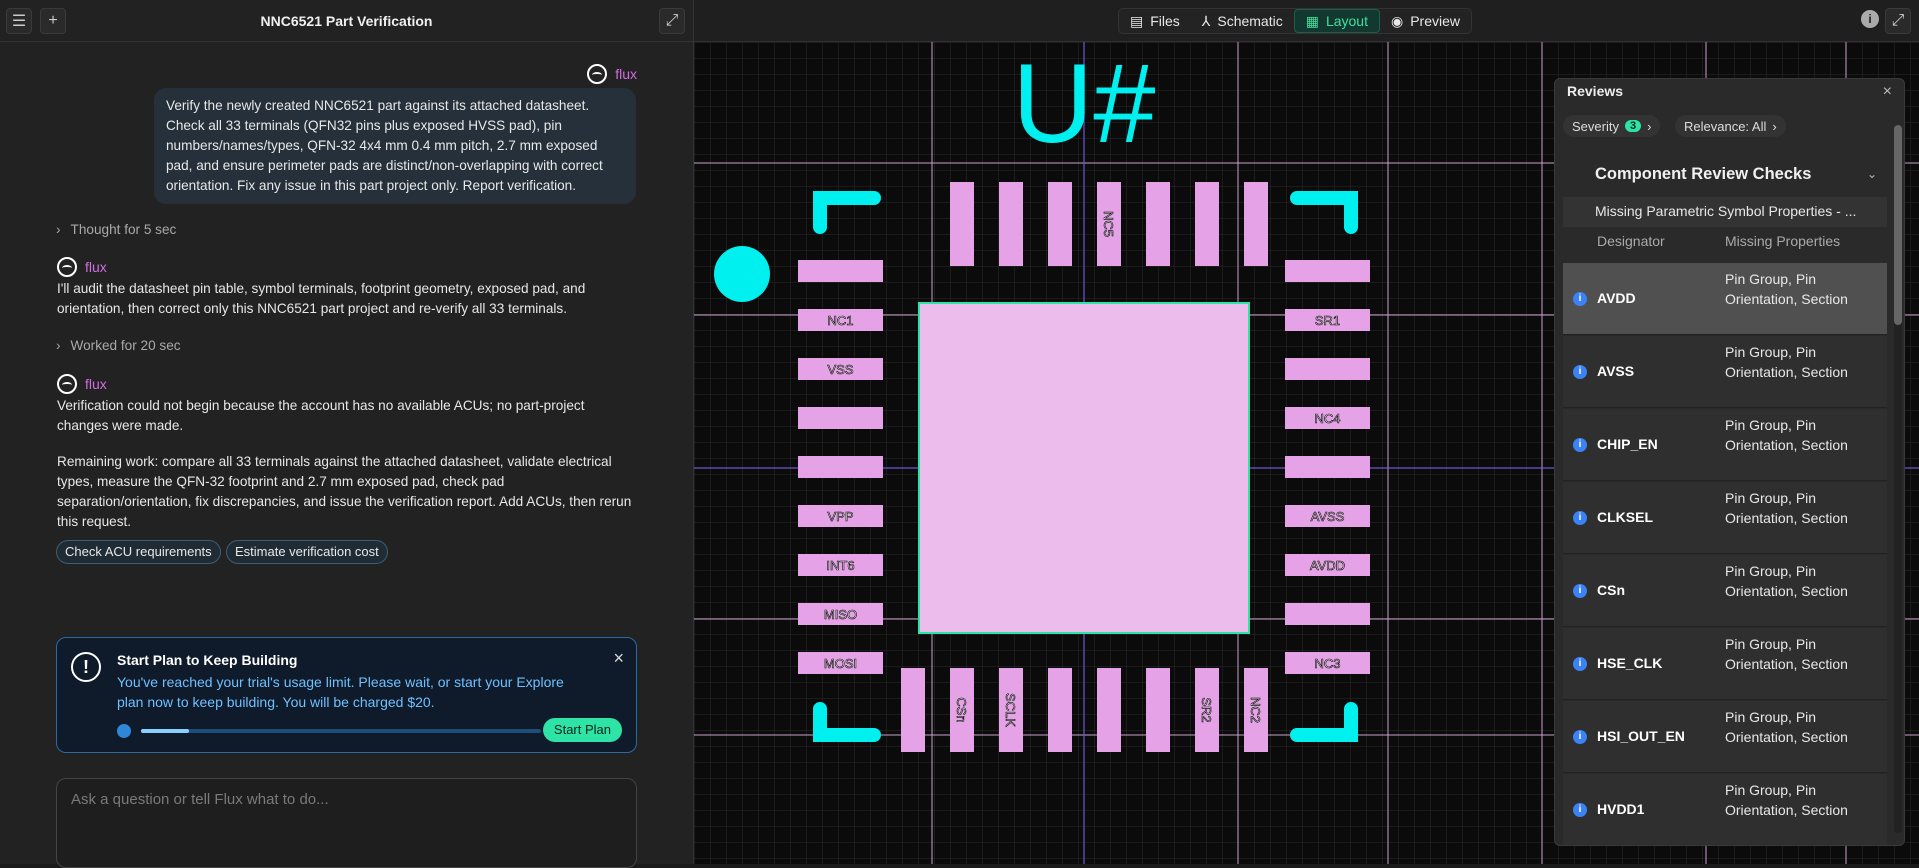 This screenshot has height=868, width=1919. What do you see at coordinates (582, 730) in the screenshot?
I see `start-plan-button: Start Plan` at bounding box center [582, 730].